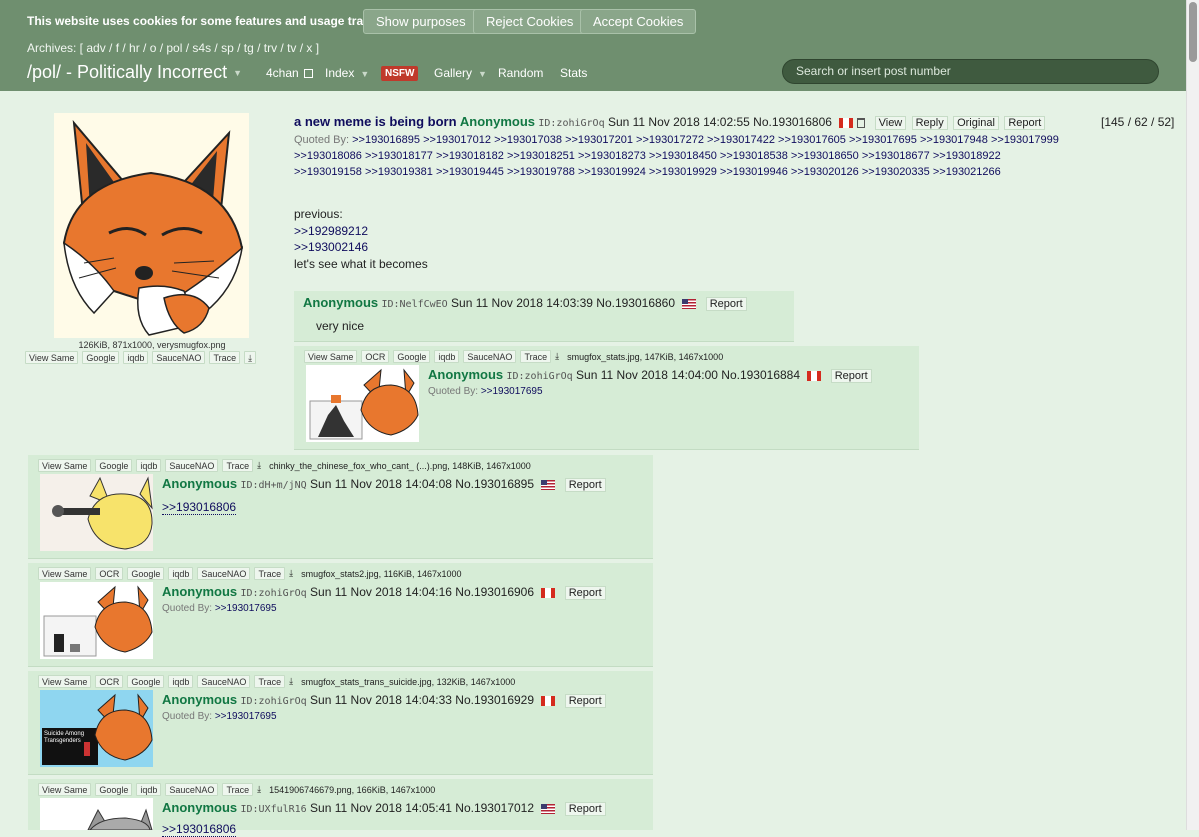  Describe the element at coordinates (825, 172) in the screenshot. I see `quote-link: >>193020126` at that location.